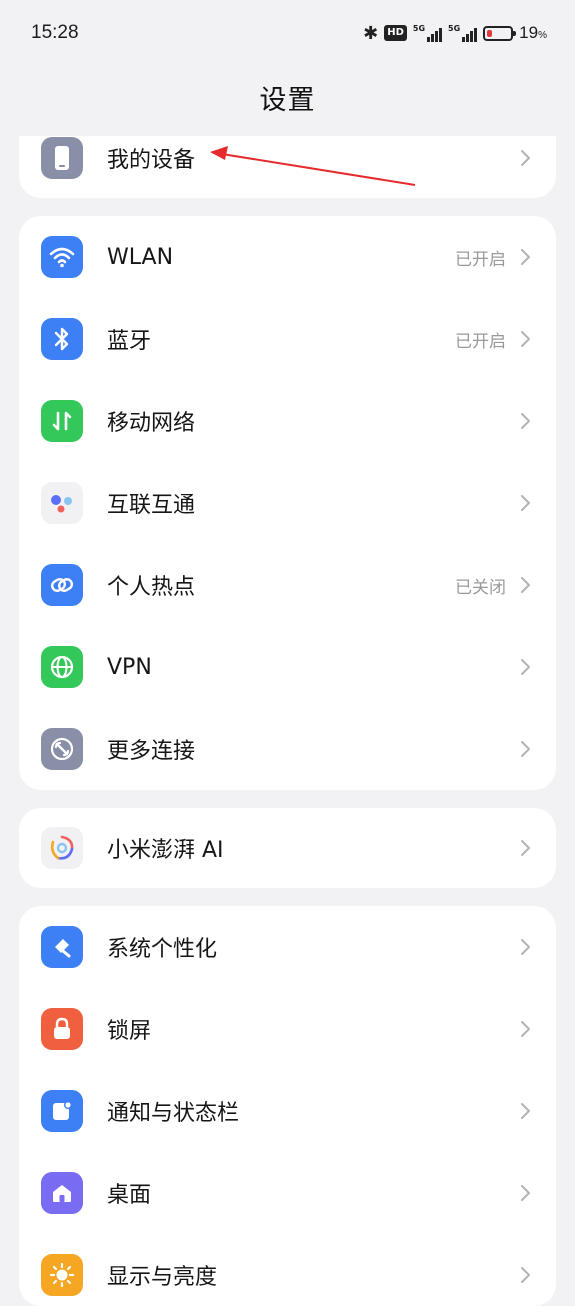 The width and height of the screenshot is (575, 1306). I want to click on device-group: 我的设备, so click(287, 167).